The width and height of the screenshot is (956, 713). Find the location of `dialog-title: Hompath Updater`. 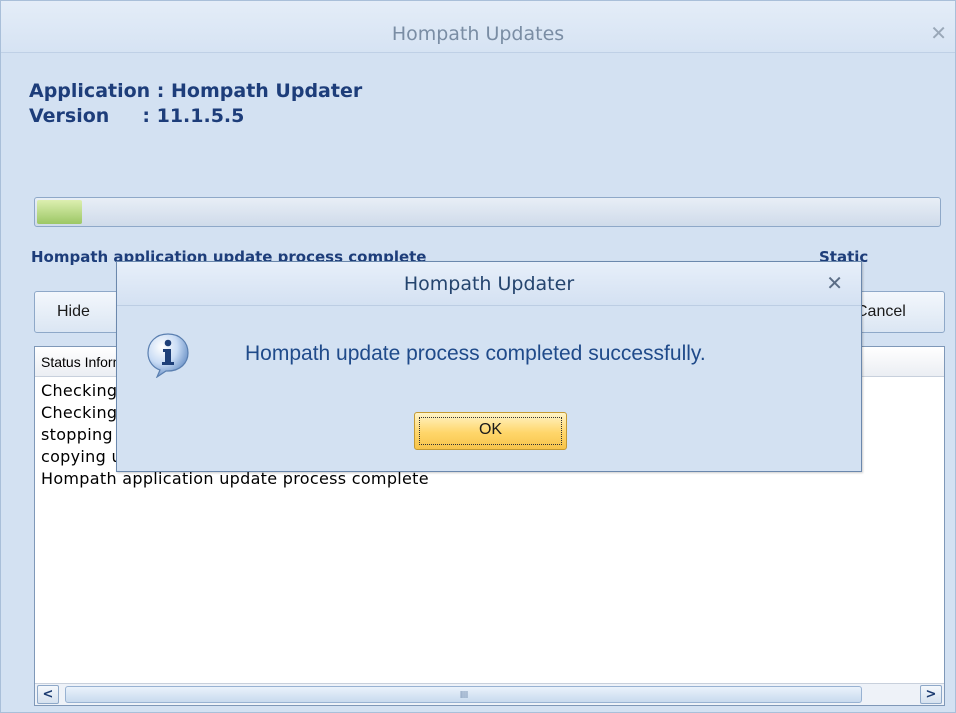

dialog-title: Hompath Updater is located at coordinates (489, 284).